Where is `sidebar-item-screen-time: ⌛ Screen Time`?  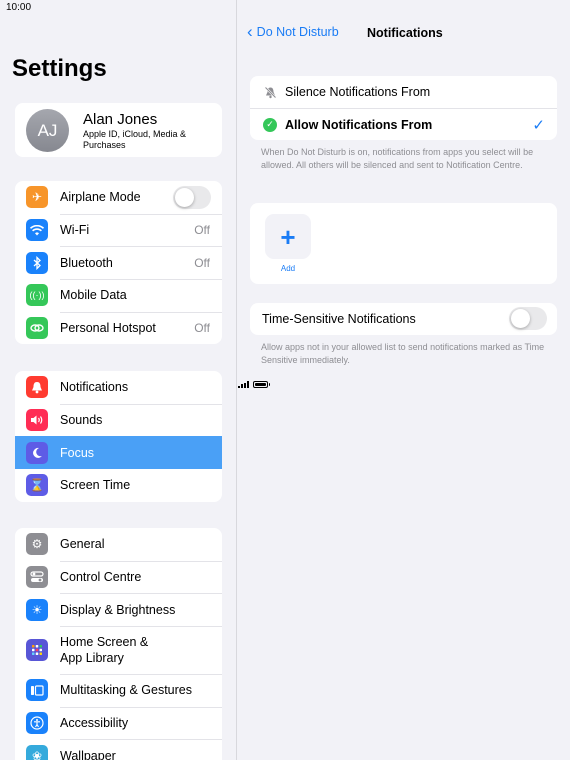
sidebar-item-screen-time: ⌛ Screen Time is located at coordinates (118, 485).